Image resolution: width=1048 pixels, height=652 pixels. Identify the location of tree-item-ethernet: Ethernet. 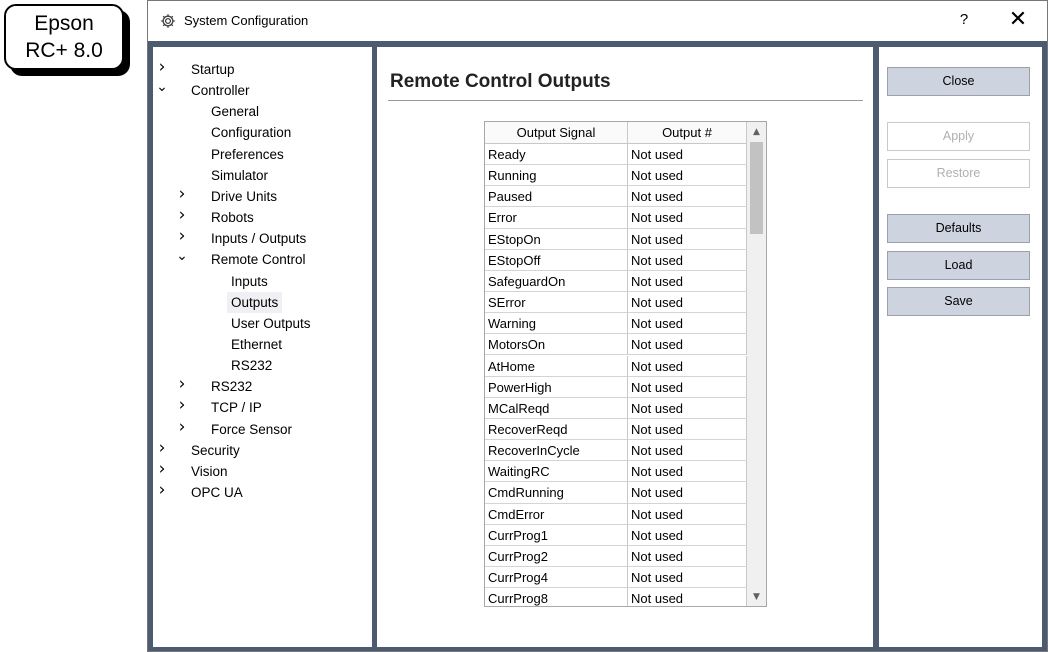
(262, 344).